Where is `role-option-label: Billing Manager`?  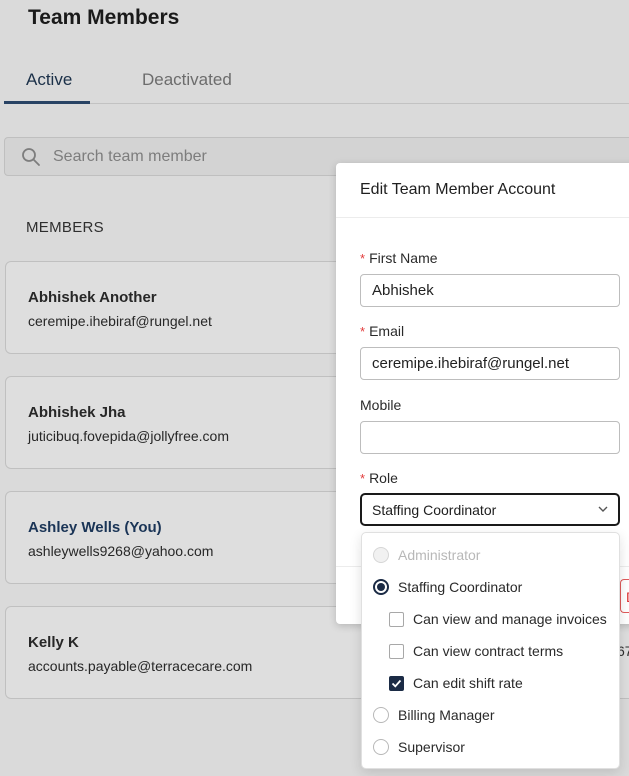 role-option-label: Billing Manager is located at coordinates (446, 715).